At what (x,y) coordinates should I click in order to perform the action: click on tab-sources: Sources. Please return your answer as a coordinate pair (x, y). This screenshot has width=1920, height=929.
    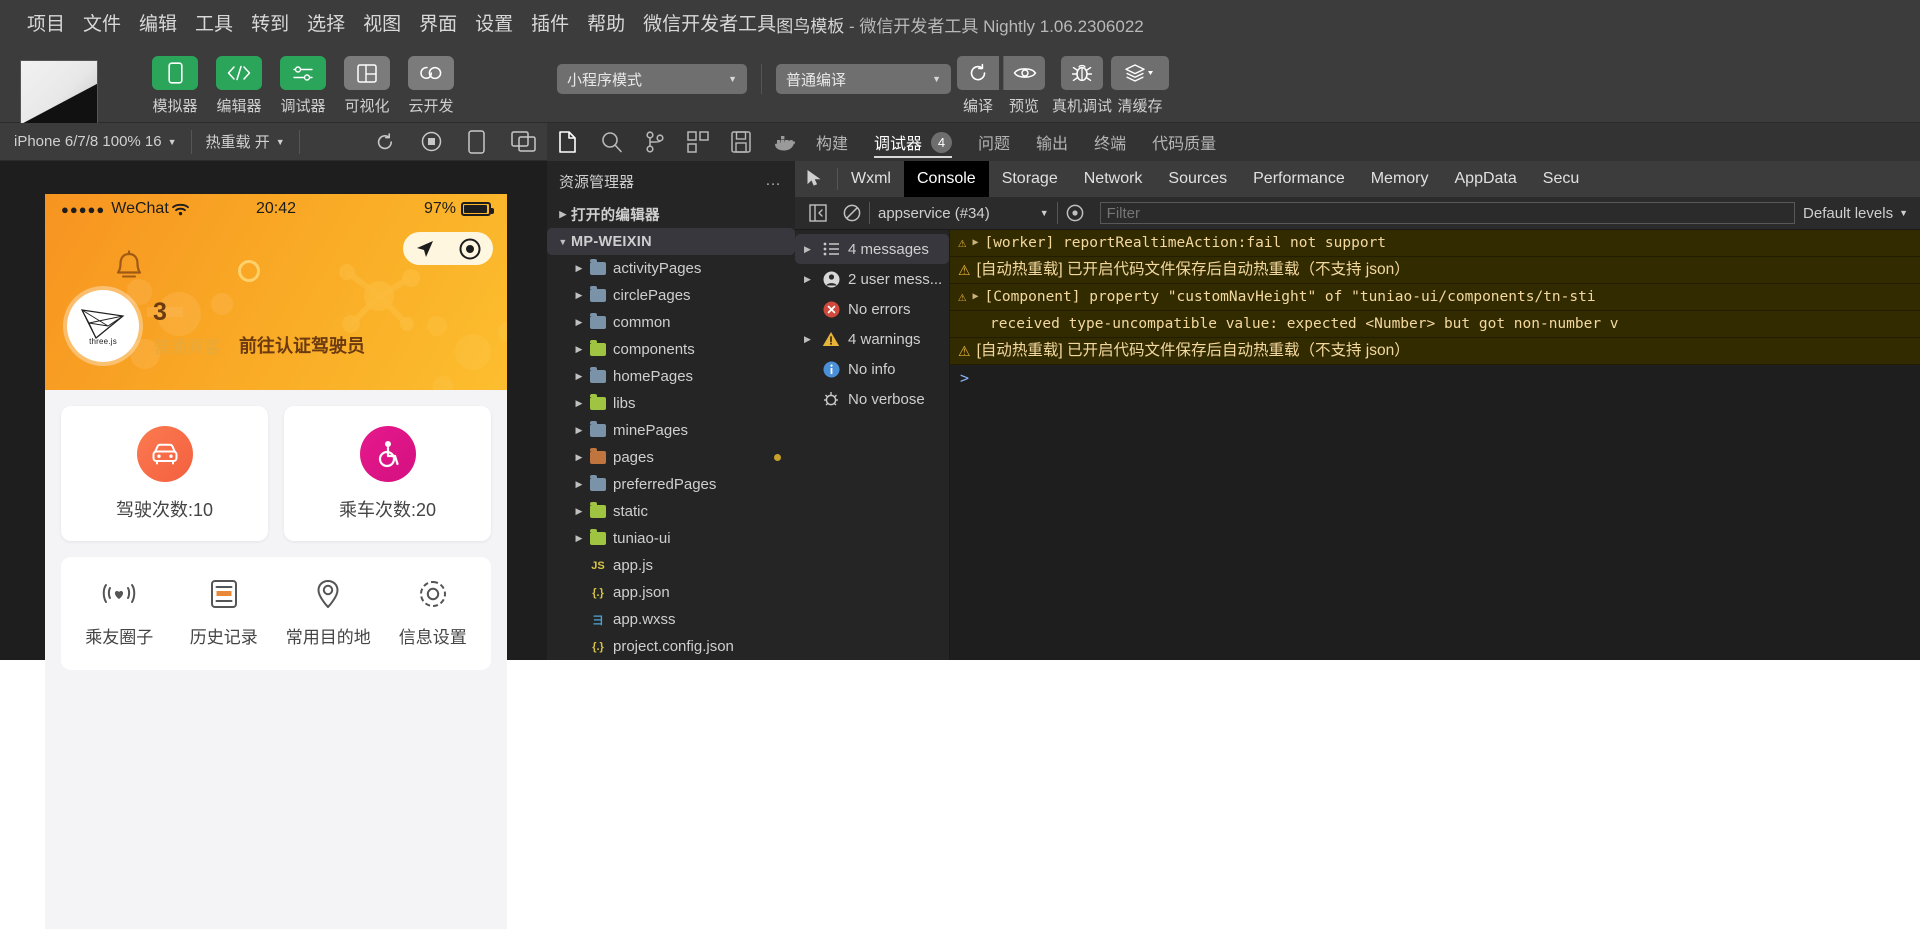
    Looking at the image, I should click on (1197, 179).